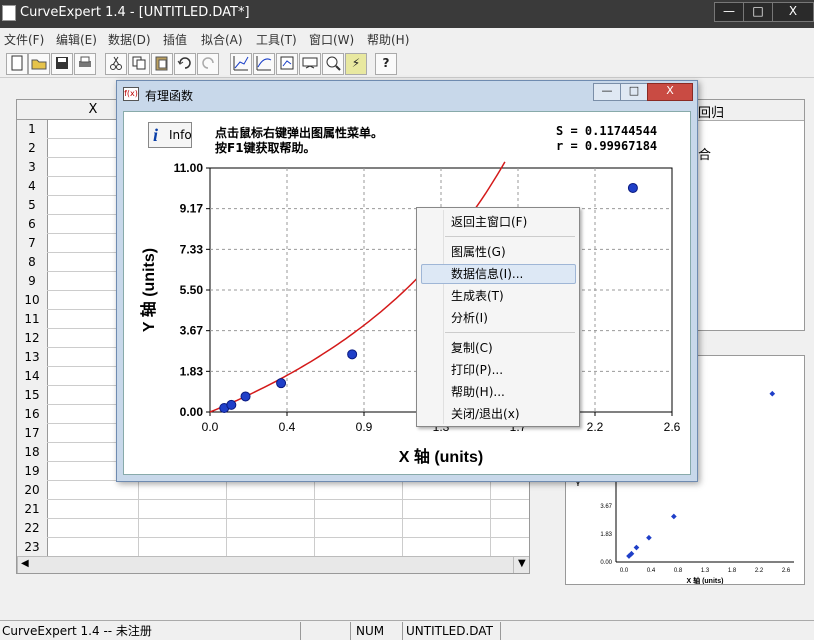 This screenshot has height=640, width=814. What do you see at coordinates (185, 64) in the screenshot?
I see `undo-icon` at bounding box center [185, 64].